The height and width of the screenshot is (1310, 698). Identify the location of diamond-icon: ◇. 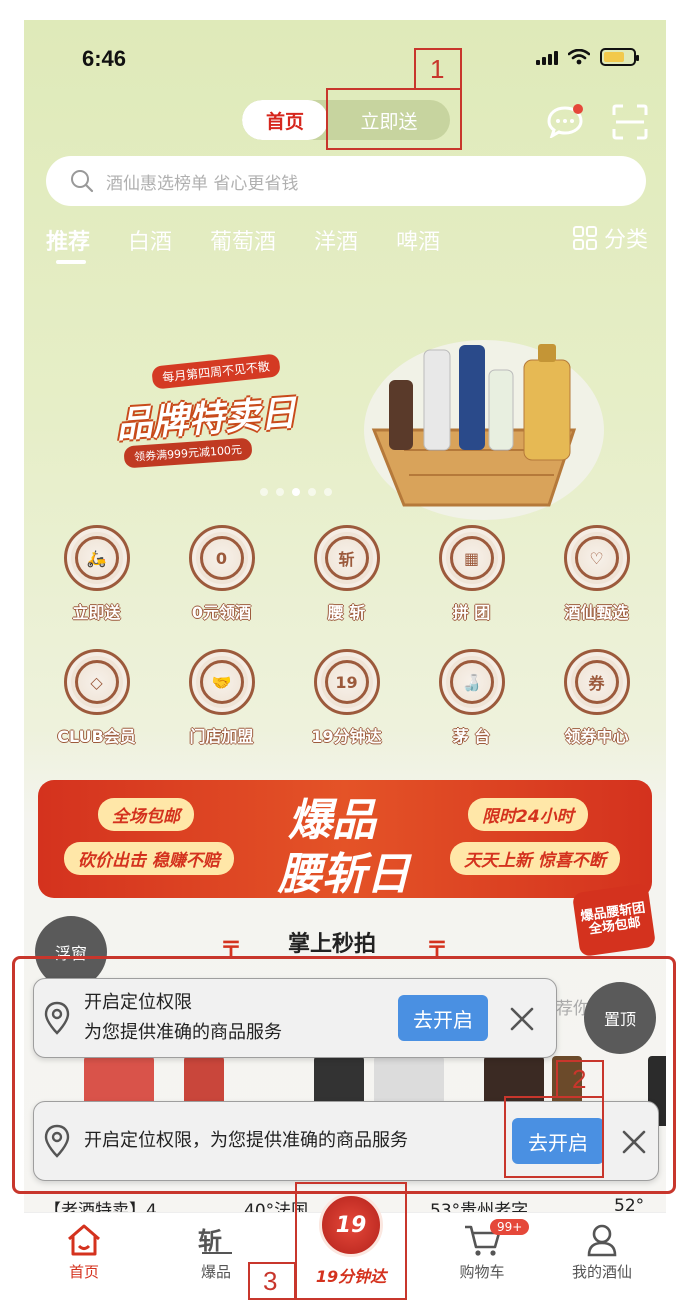
(96, 682).